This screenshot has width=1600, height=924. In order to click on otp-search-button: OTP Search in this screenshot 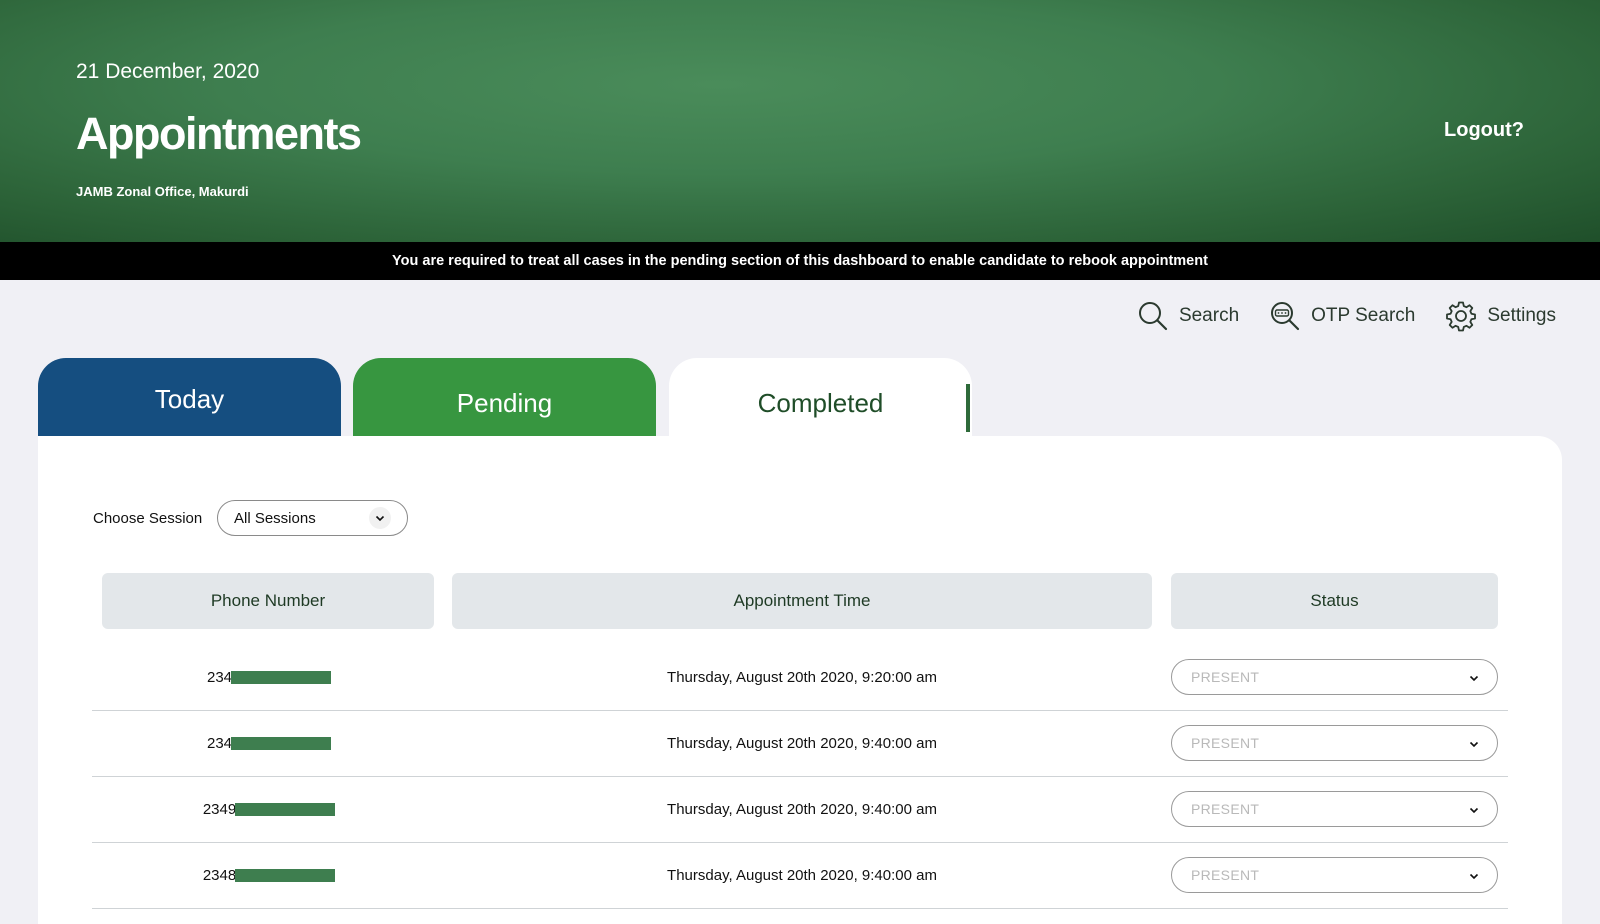, I will do `click(1342, 316)`.